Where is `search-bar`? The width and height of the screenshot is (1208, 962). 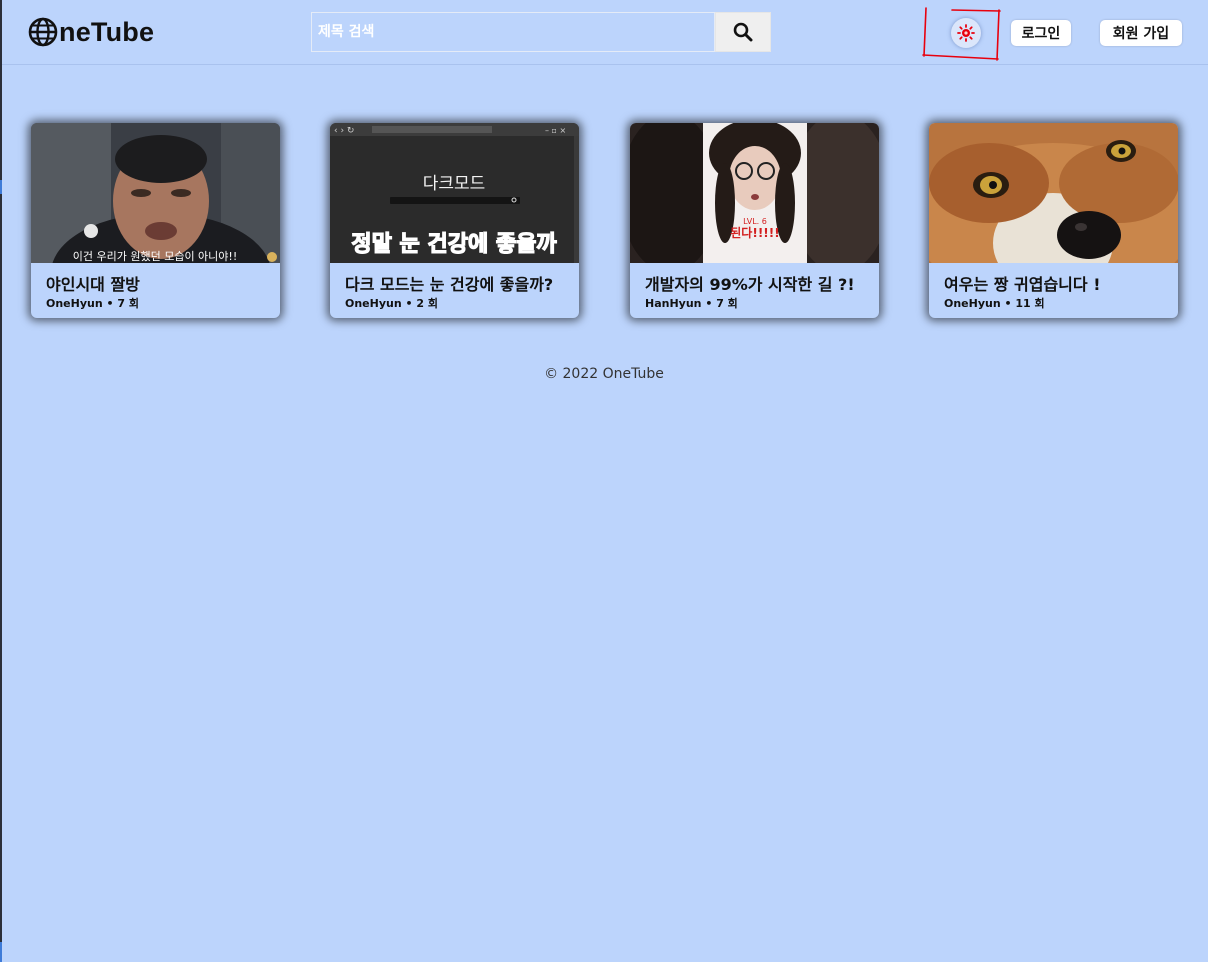 search-bar is located at coordinates (541, 32).